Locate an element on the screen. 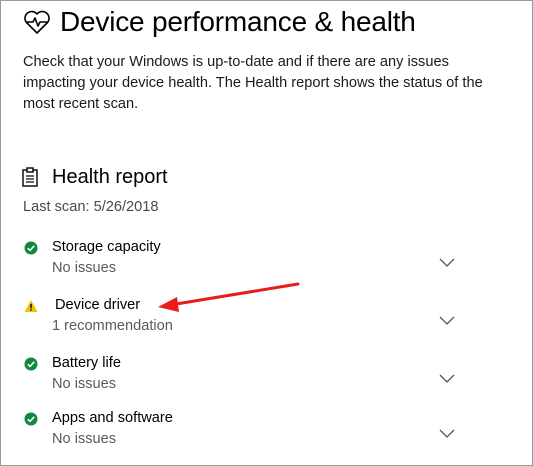 This screenshot has height=466, width=533. health-item-name: Storage capacity is located at coordinates (106, 247).